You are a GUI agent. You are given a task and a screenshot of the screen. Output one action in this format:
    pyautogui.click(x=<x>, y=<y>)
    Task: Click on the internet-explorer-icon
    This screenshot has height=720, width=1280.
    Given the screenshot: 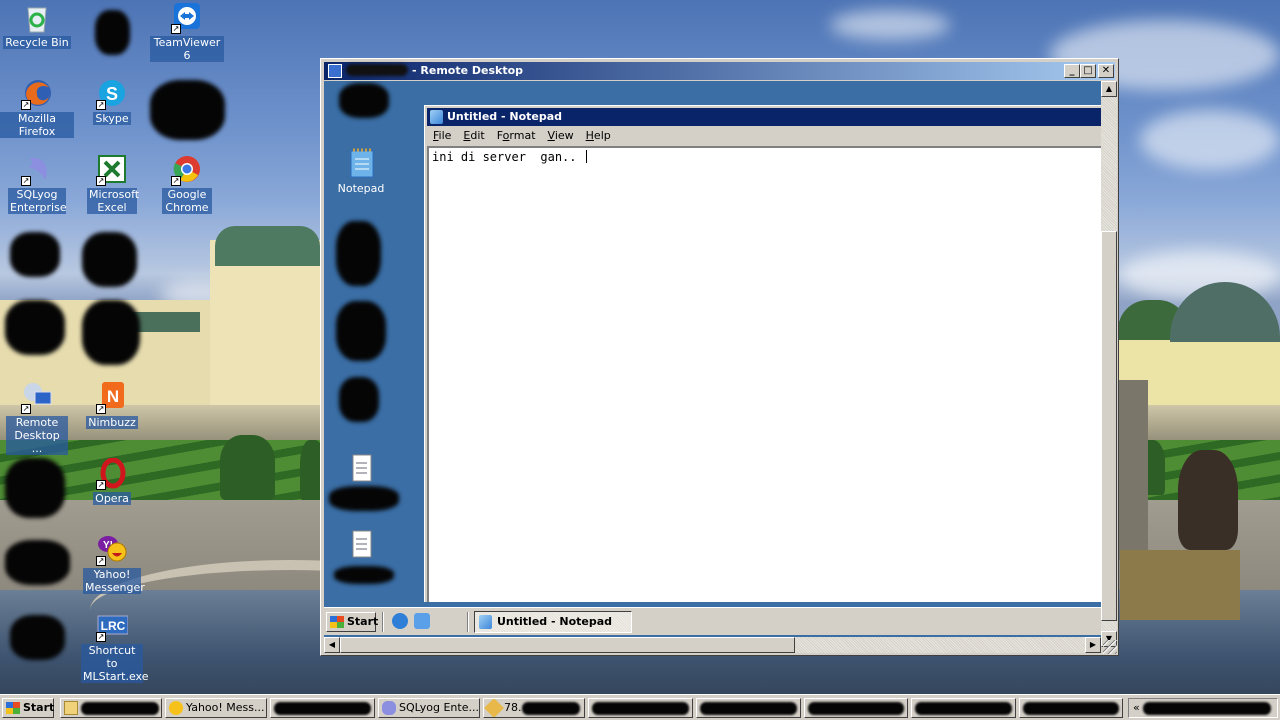 What is the action you would take?
    pyautogui.click(x=400, y=621)
    